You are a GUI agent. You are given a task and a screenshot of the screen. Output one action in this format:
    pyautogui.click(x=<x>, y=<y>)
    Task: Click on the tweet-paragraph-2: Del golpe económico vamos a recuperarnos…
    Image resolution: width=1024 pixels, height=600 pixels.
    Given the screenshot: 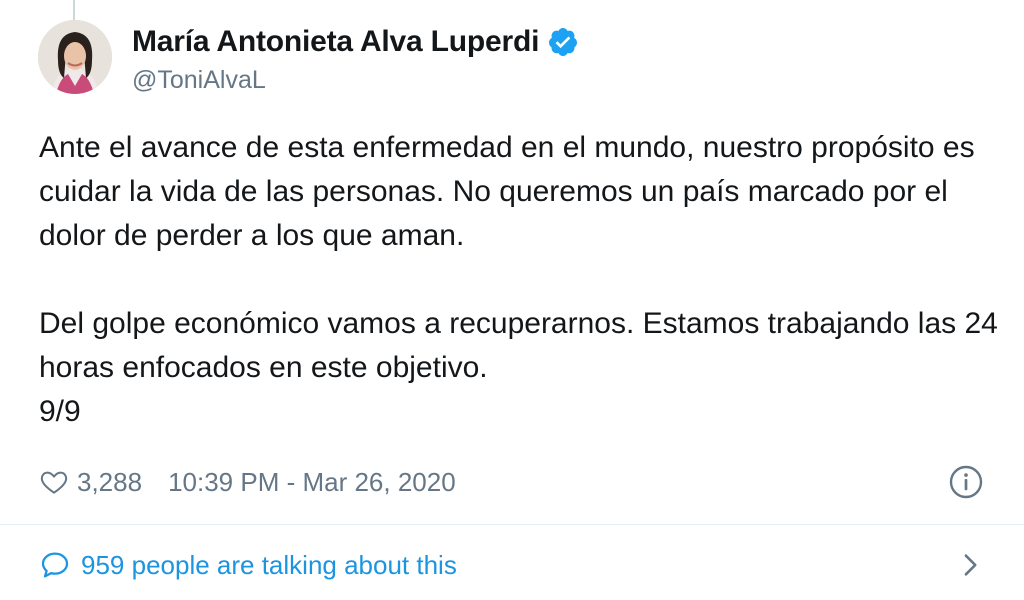 What is the action you would take?
    pyautogui.click(x=518, y=345)
    